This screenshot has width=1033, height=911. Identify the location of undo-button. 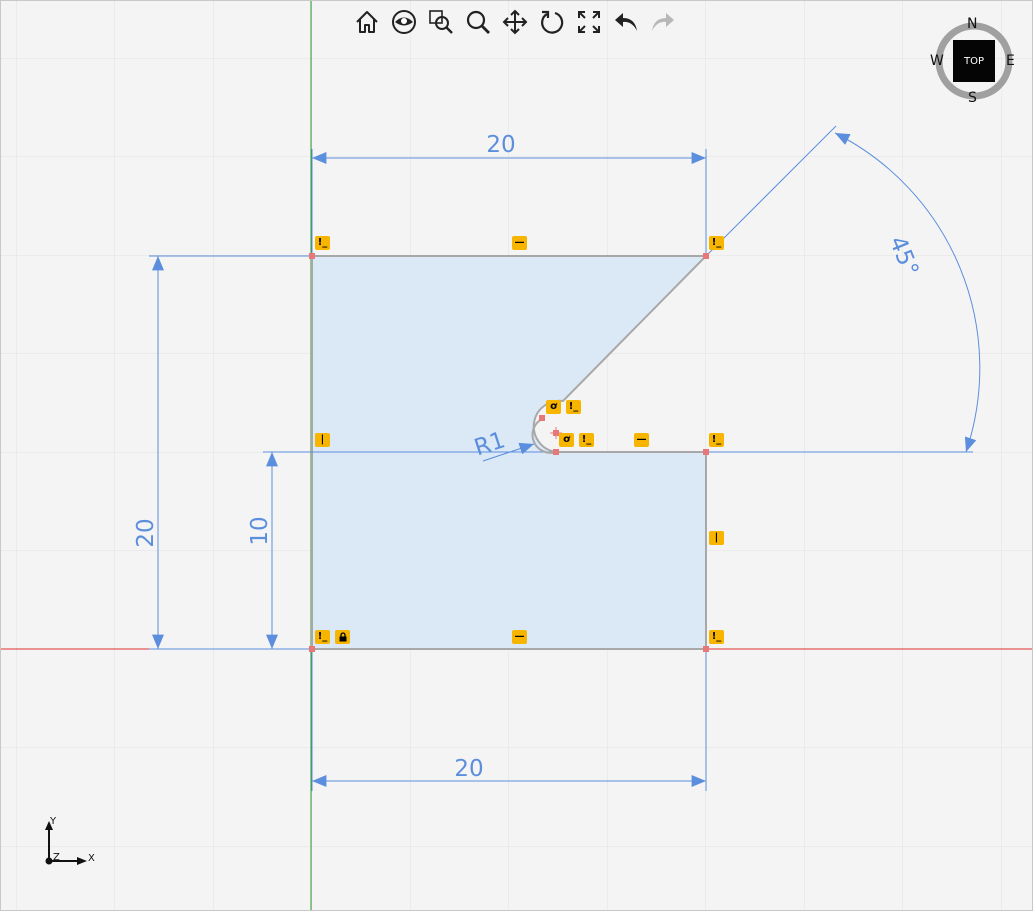
(625, 22).